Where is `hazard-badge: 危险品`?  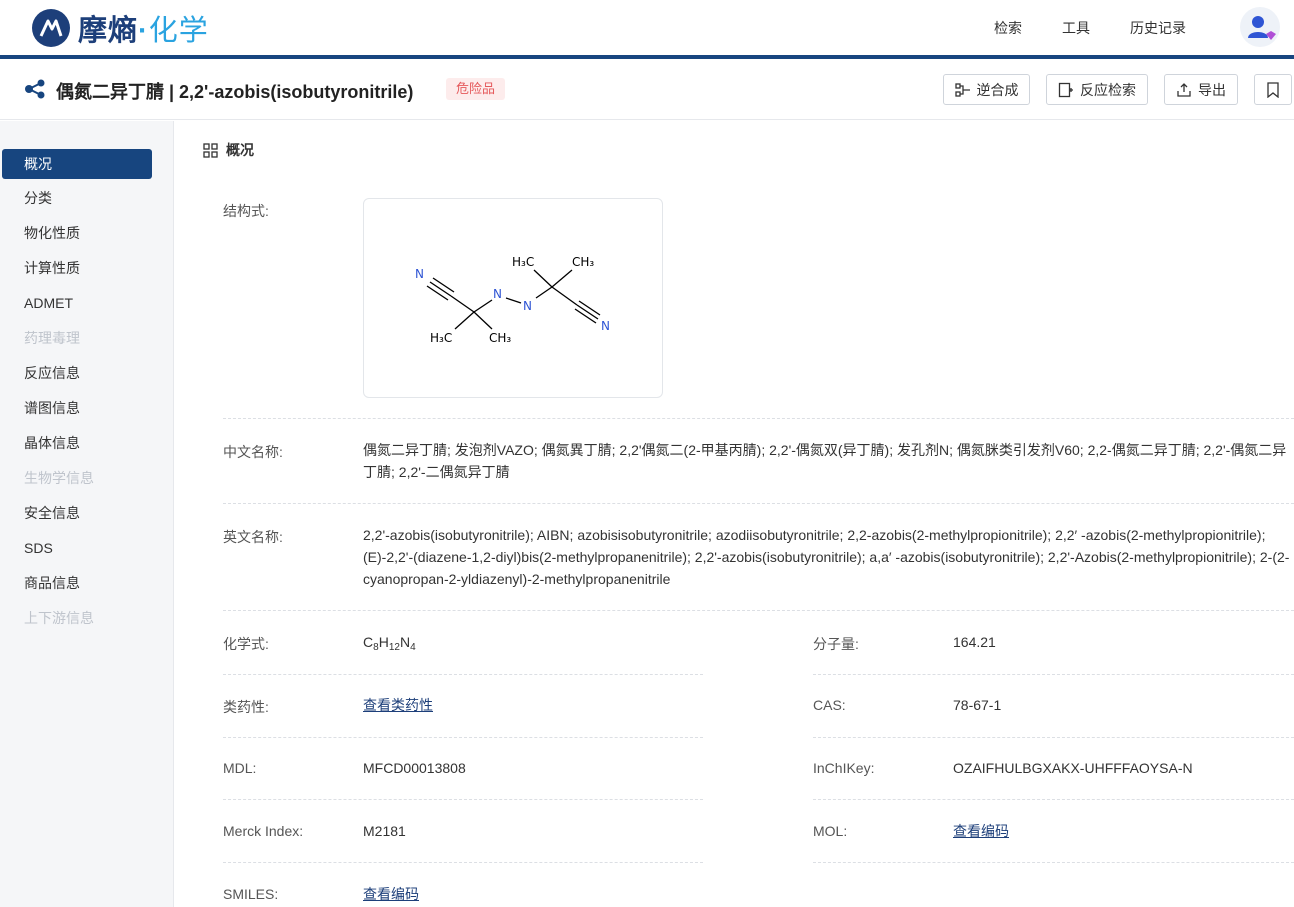
hazard-badge: 危险品 is located at coordinates (476, 89).